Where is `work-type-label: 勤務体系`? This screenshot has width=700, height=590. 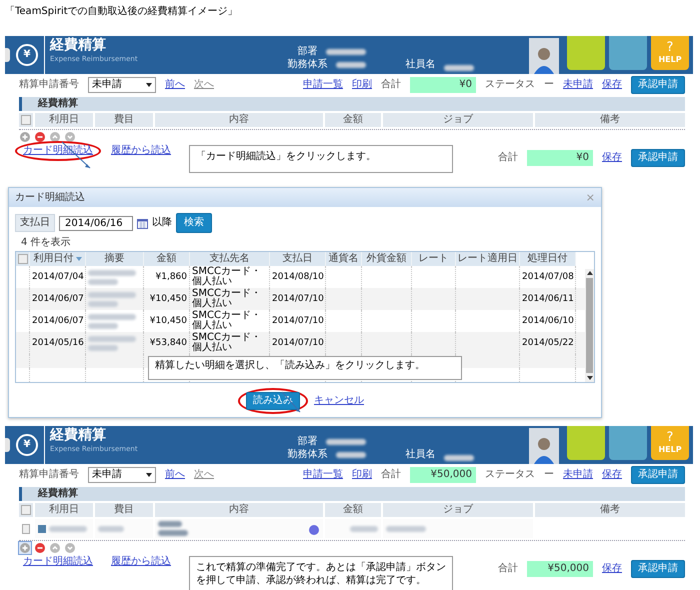
work-type-label: 勤務体系 is located at coordinates (308, 455).